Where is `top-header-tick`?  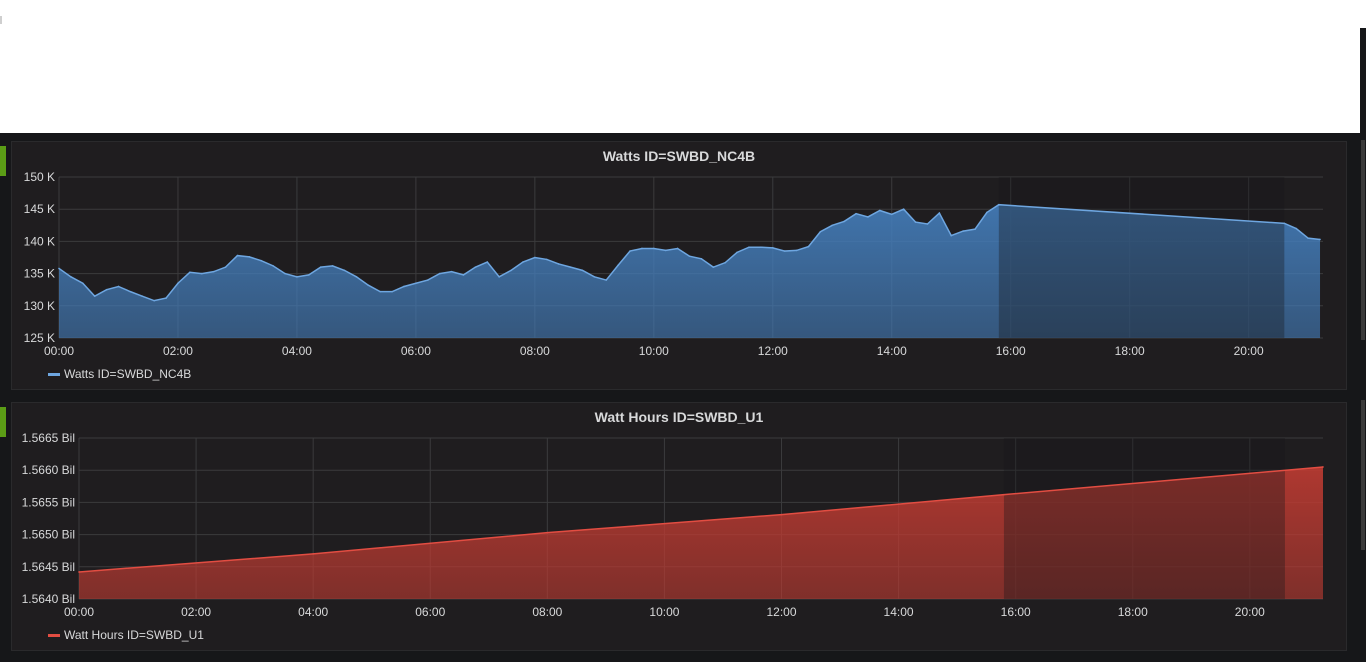 top-header-tick is located at coordinates (1, 20).